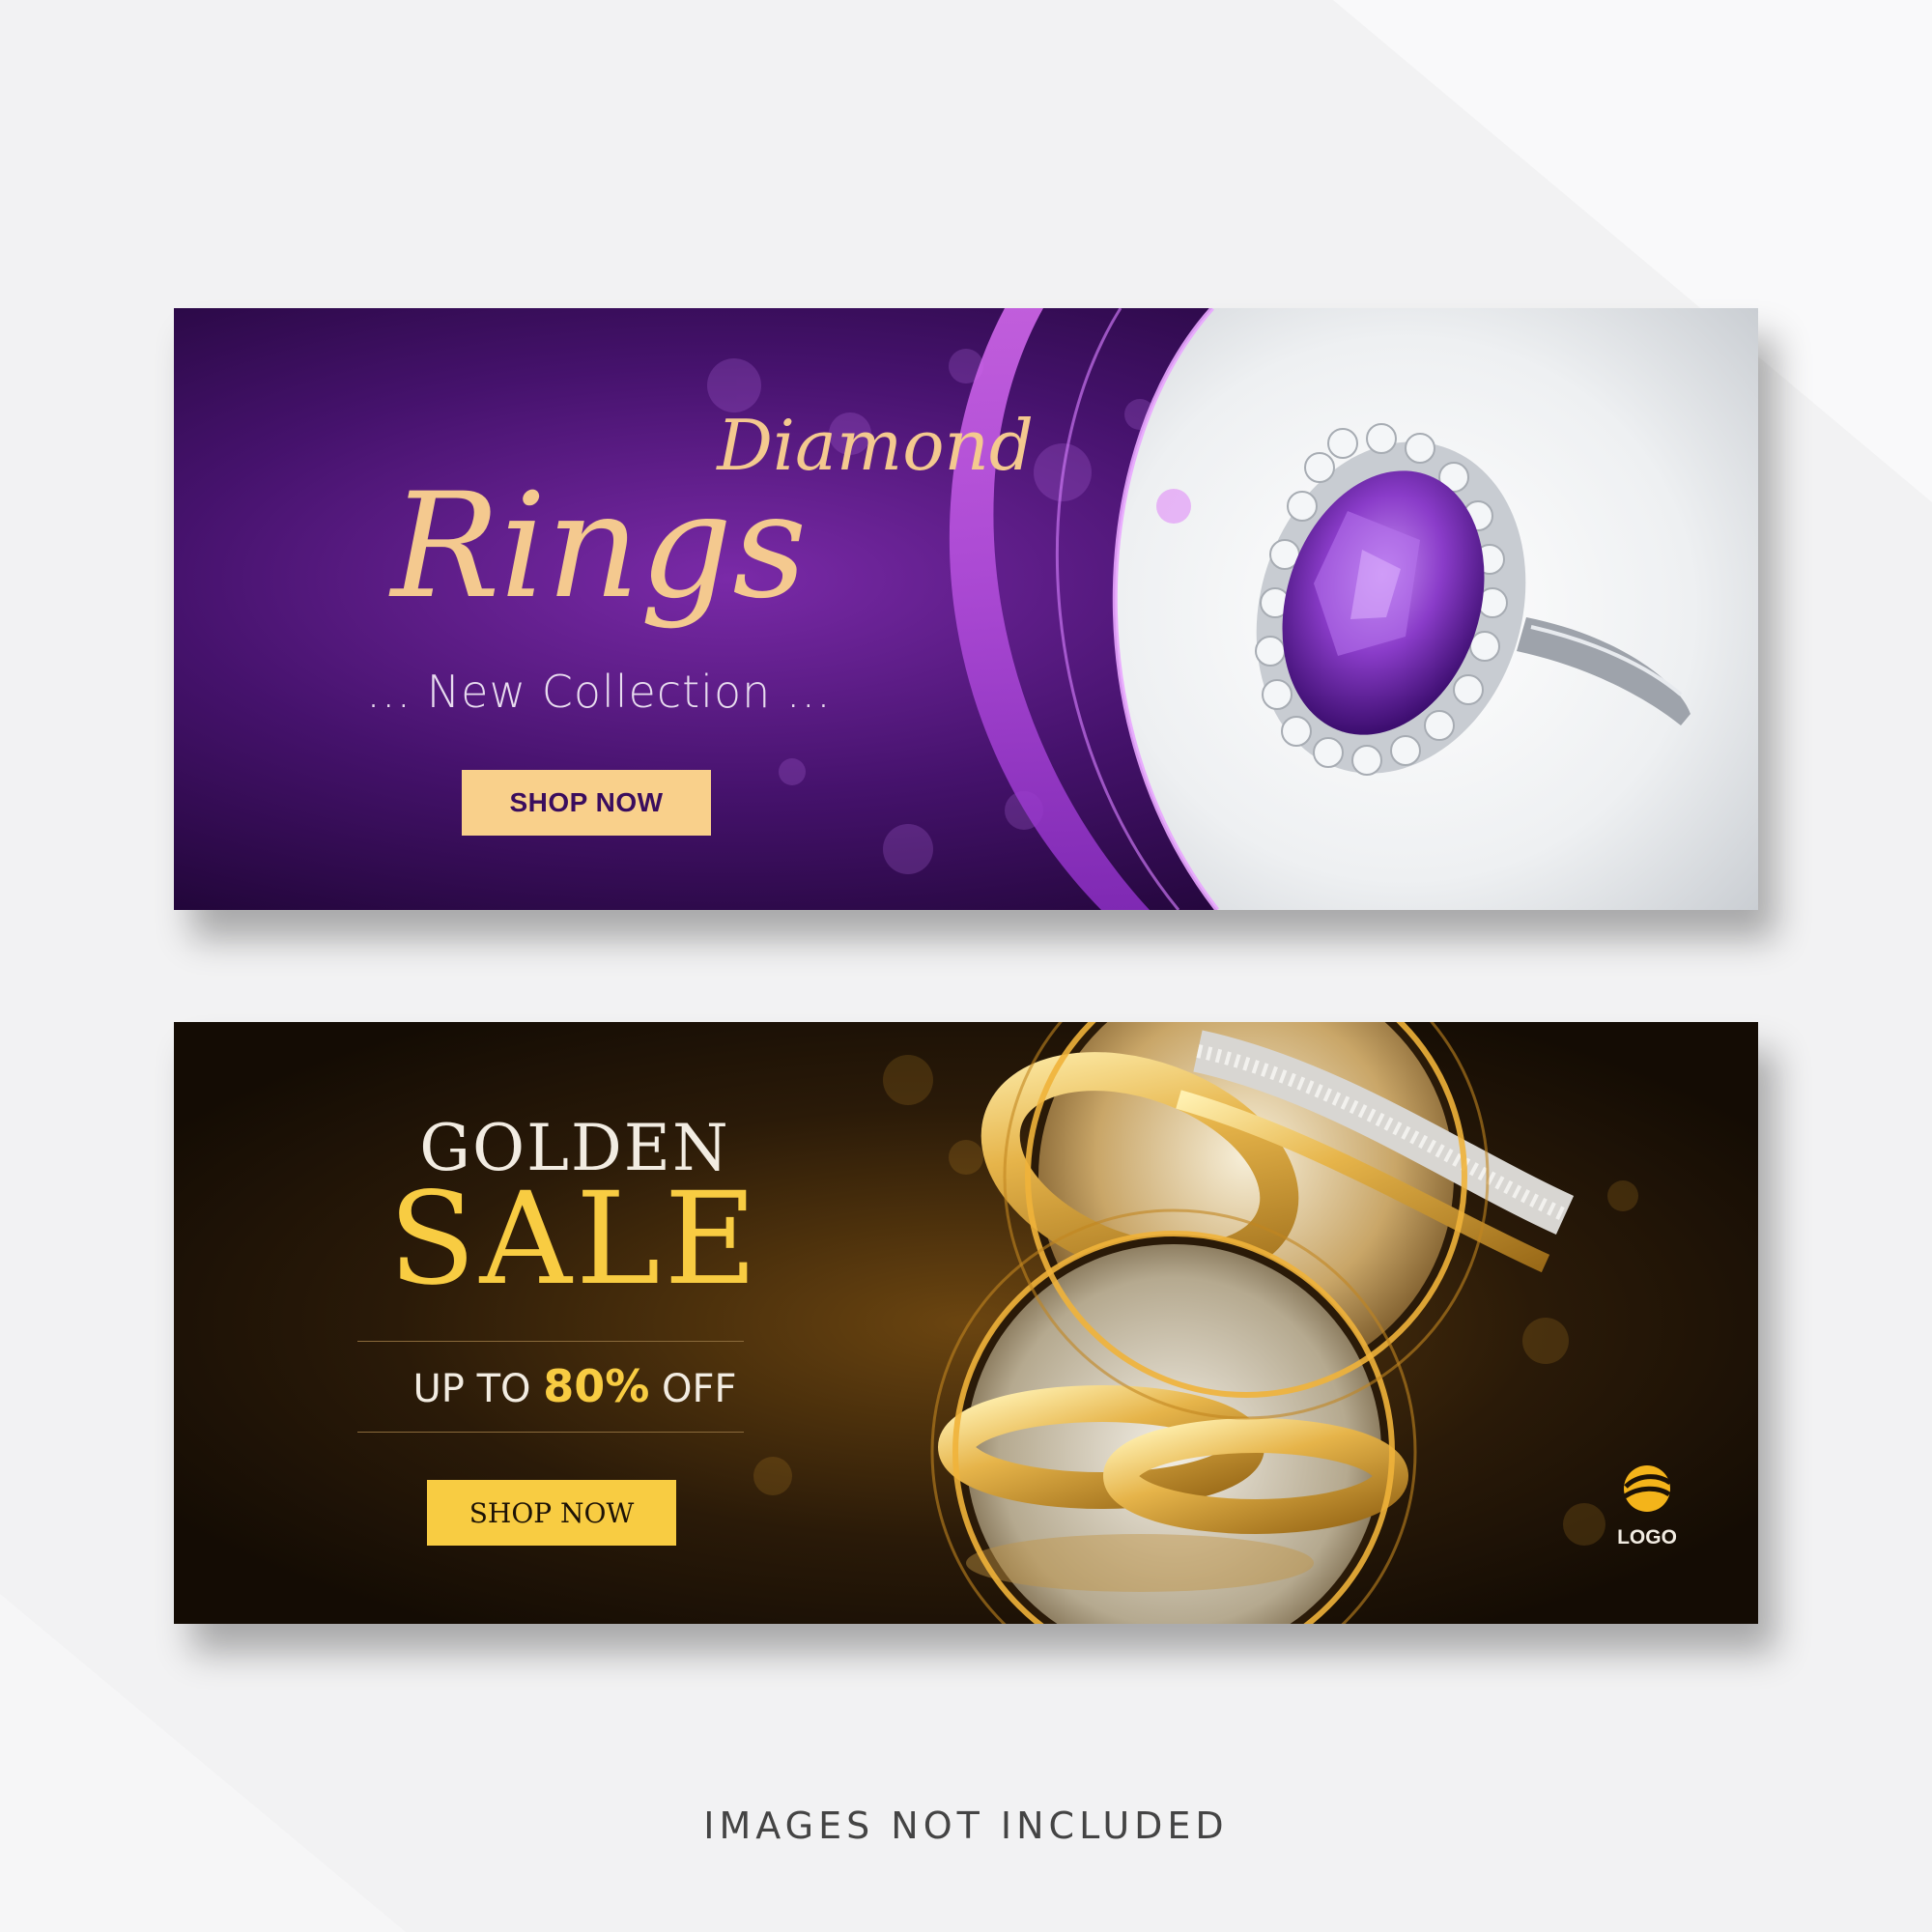  What do you see at coordinates (550, 1432) in the screenshot?
I see `divider-bottom` at bounding box center [550, 1432].